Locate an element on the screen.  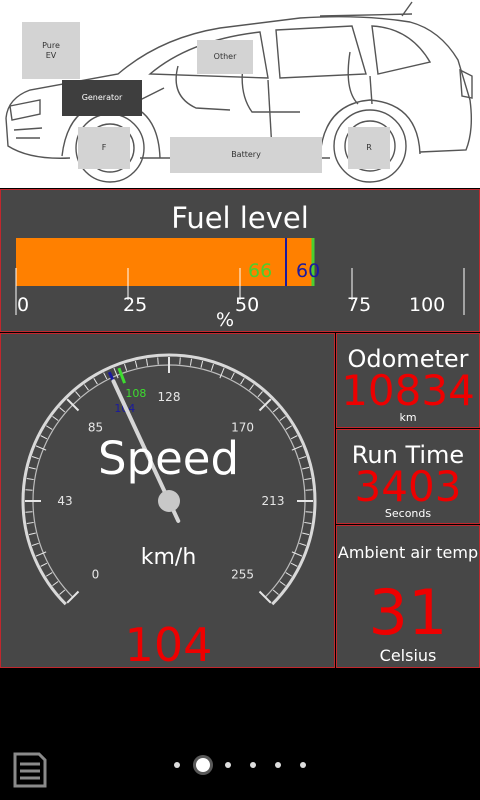
fuel-level-unit: % is located at coordinates (225, 320).